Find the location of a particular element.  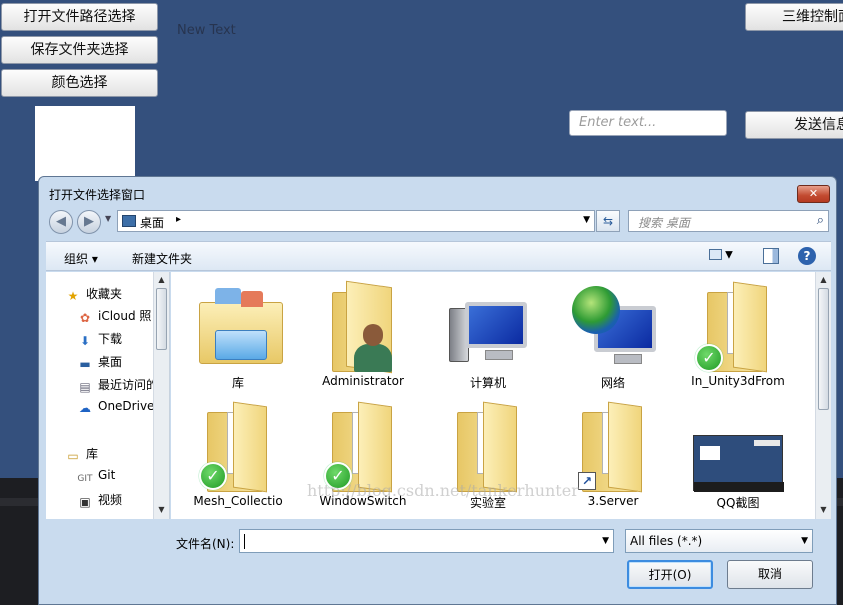

filename-dropdown-icon: ▼ is located at coordinates (605, 541).